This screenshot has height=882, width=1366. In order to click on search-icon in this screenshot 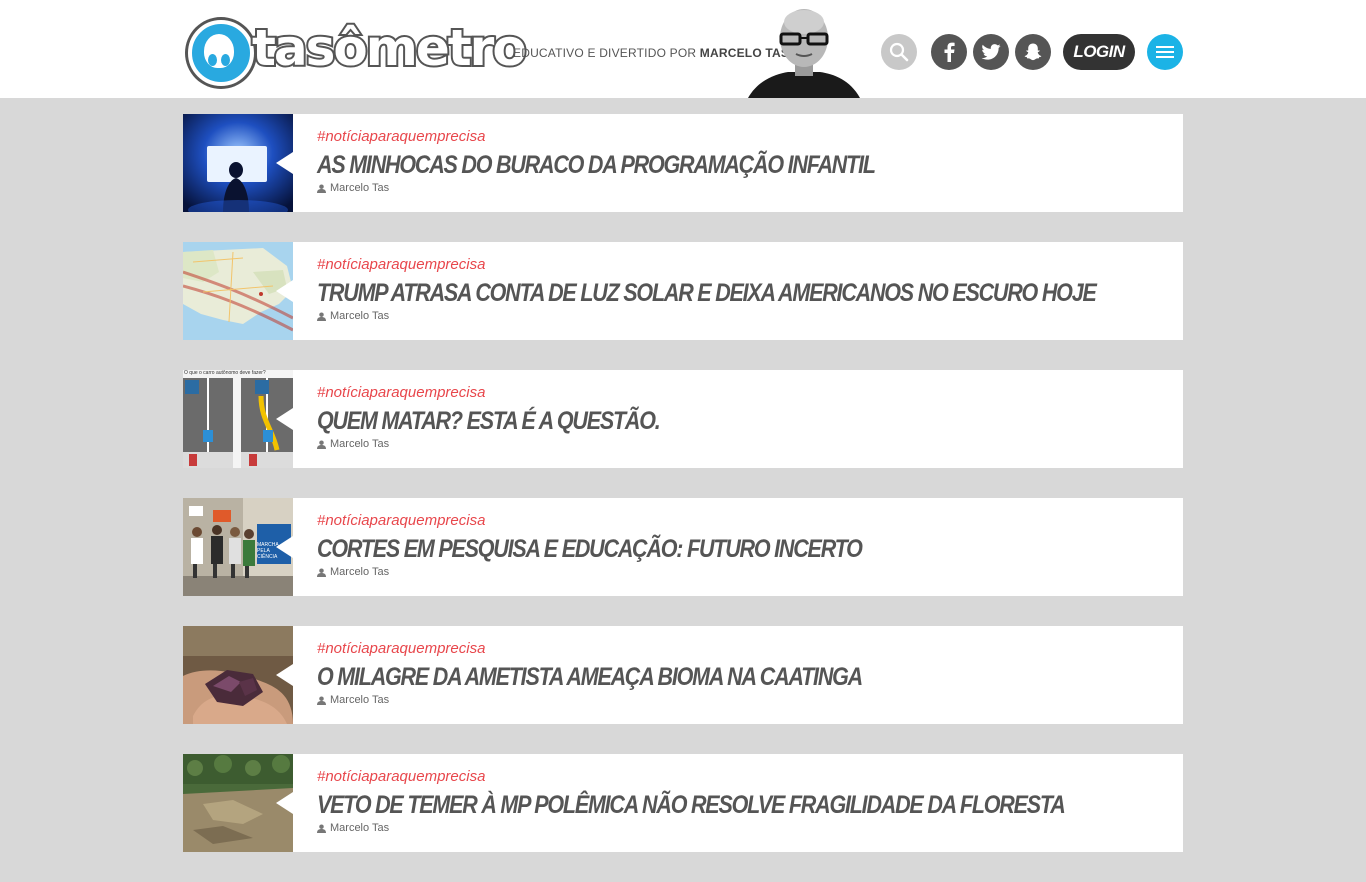, I will do `click(899, 52)`.